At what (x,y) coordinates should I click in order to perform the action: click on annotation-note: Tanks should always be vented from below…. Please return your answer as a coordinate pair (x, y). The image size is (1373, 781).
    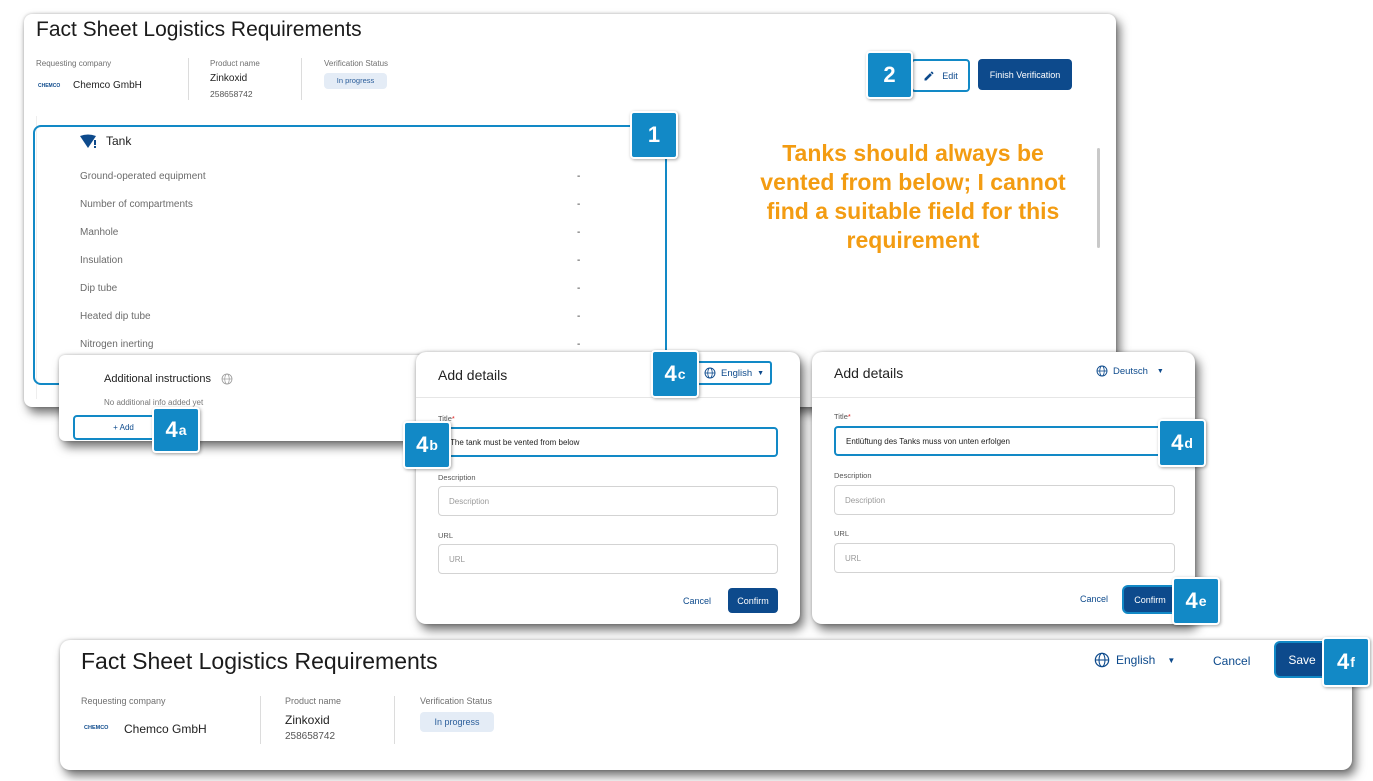
    Looking at the image, I should click on (913, 196).